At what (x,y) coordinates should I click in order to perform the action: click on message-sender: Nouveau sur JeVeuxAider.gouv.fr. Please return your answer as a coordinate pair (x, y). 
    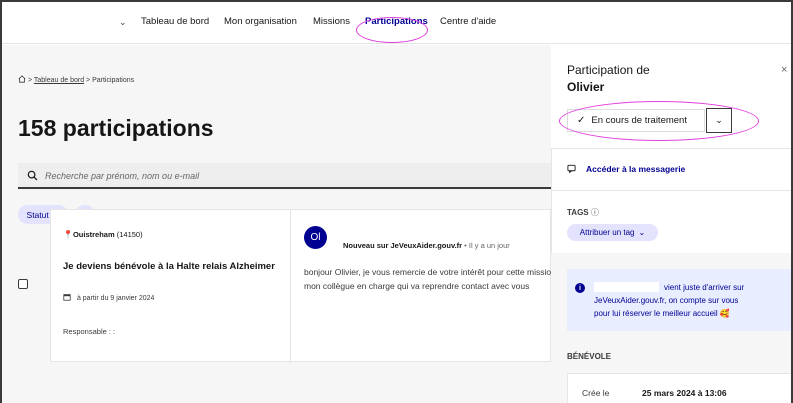
    Looking at the image, I should click on (403, 245).